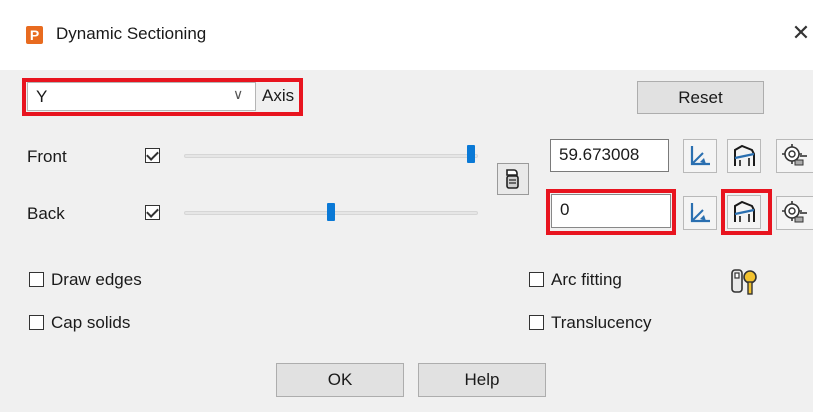 Image resolution: width=813 pixels, height=412 pixels. I want to click on front-pick-point-button, so click(700, 156).